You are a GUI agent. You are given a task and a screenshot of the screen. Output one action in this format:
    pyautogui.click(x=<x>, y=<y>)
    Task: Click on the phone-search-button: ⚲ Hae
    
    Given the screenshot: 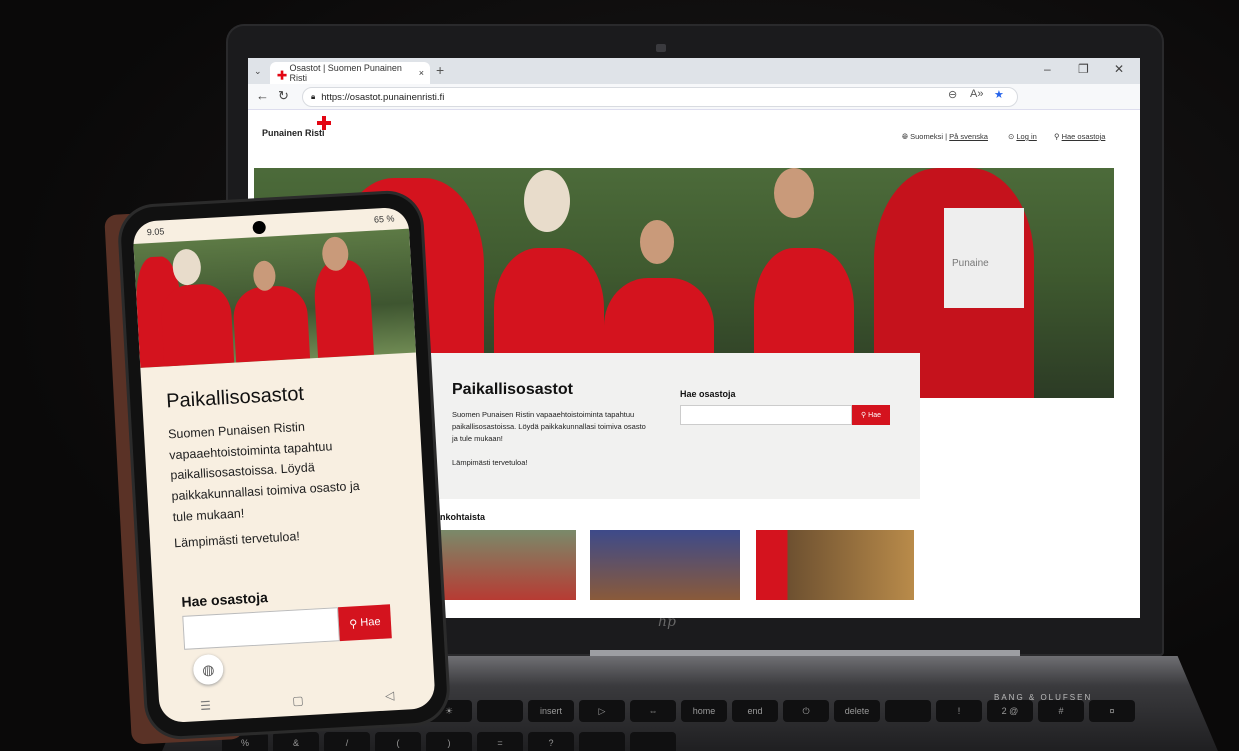 What is the action you would take?
    pyautogui.click(x=365, y=623)
    